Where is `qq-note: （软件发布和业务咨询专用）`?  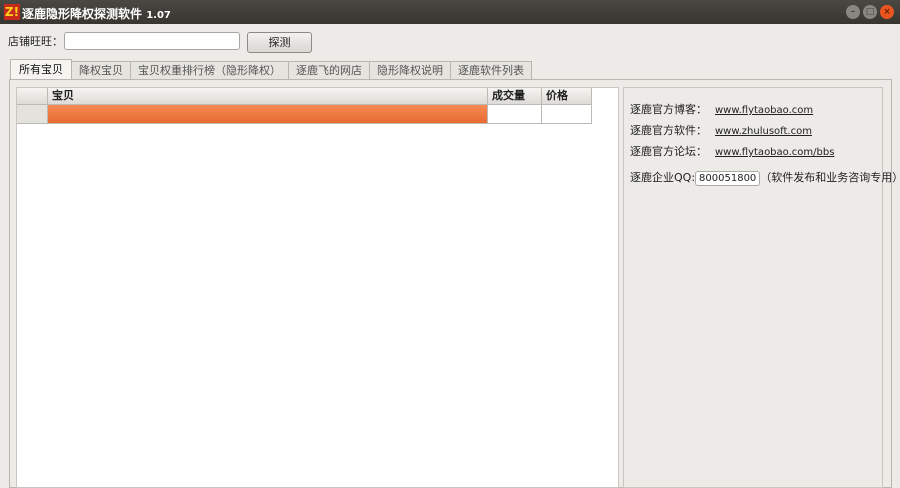
qq-note: （软件发布和业务咨询专用） is located at coordinates (830, 177).